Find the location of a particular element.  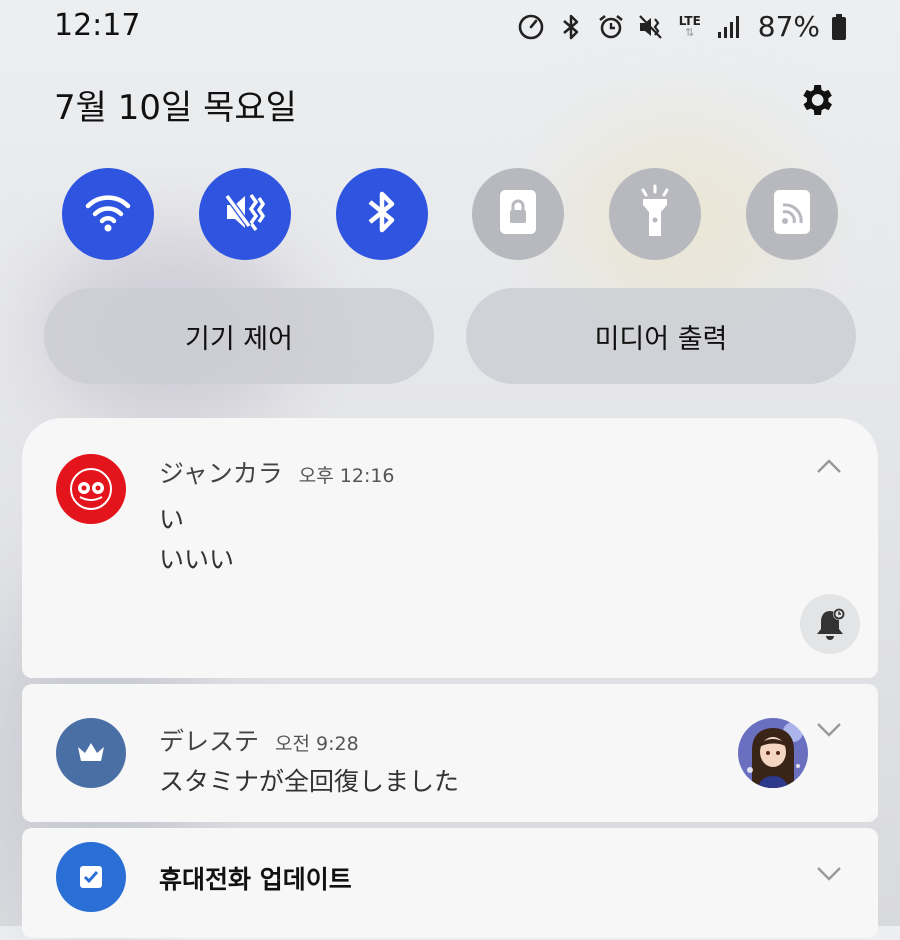

clock: 12:17 is located at coordinates (97, 25).